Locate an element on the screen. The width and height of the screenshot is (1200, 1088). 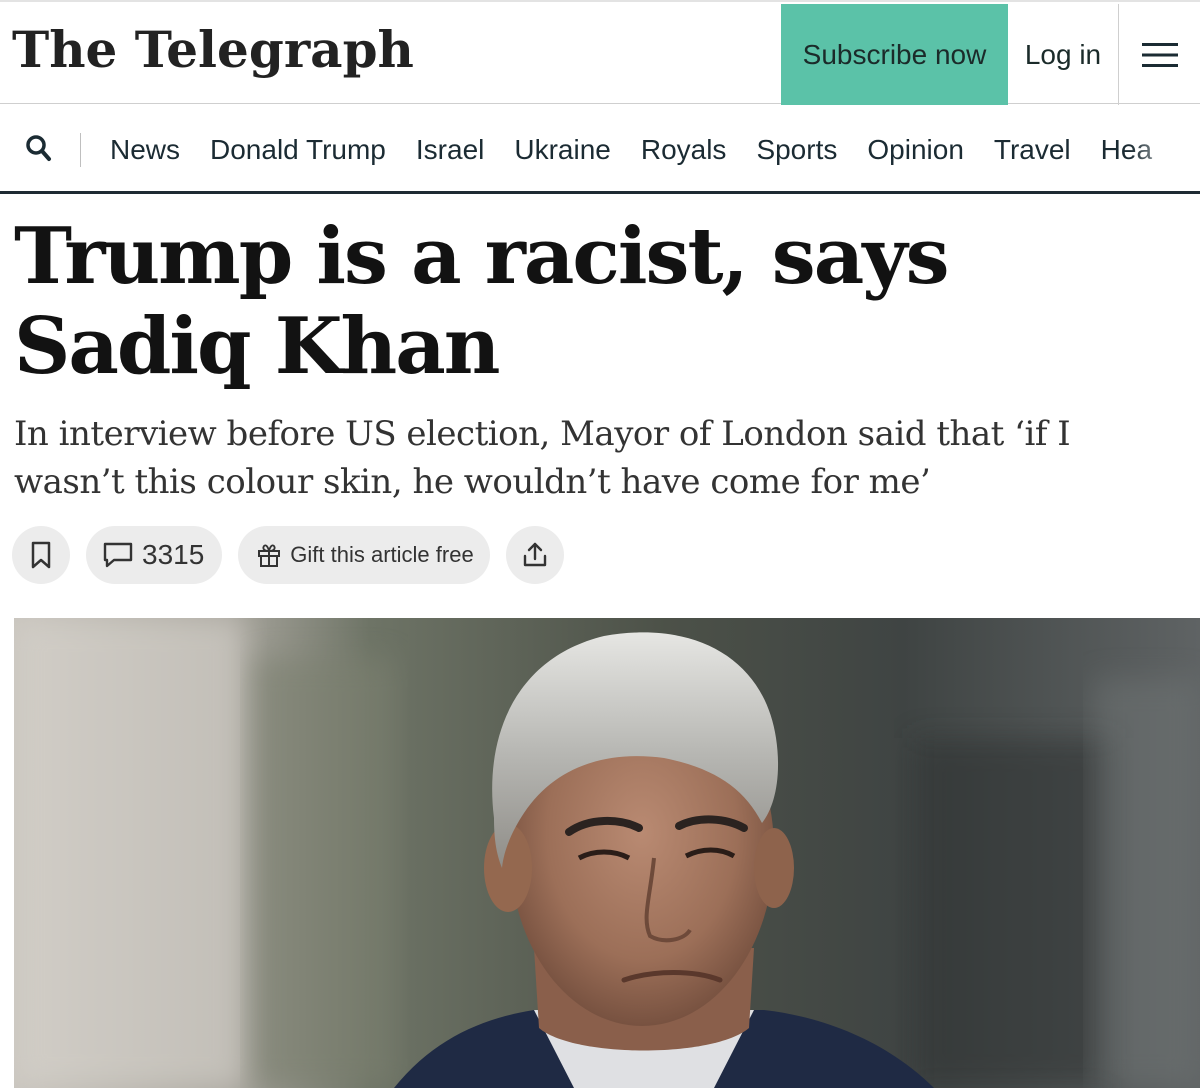
nav-item-ukraine: Ukraine is located at coordinates (562, 150).